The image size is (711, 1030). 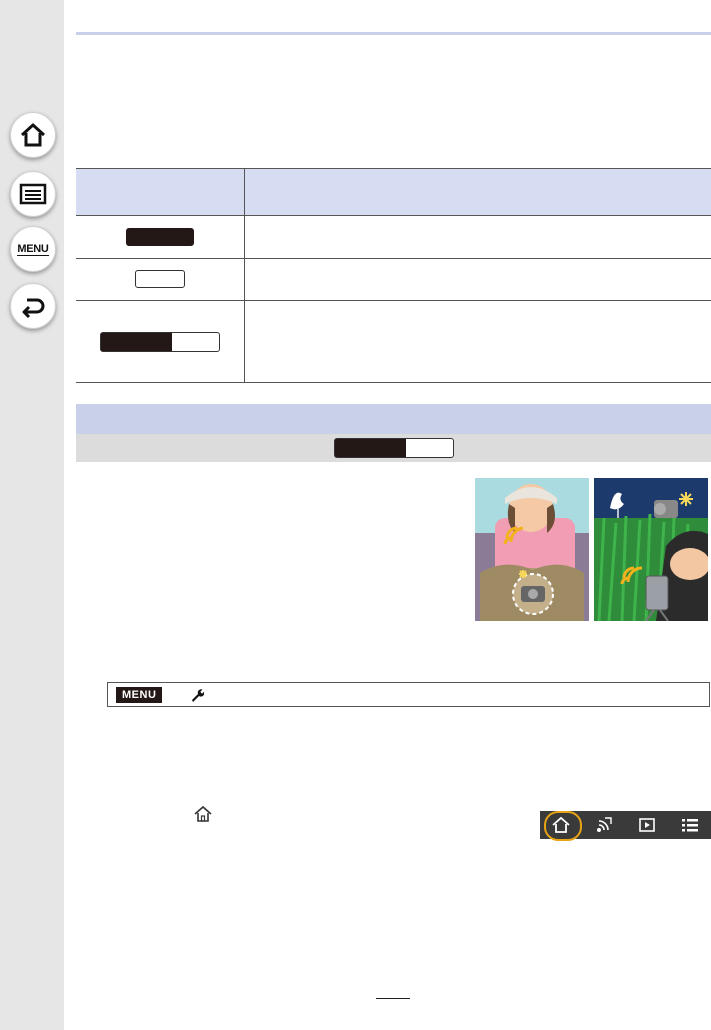 I want to click on tab-list, so click(x=689, y=825).